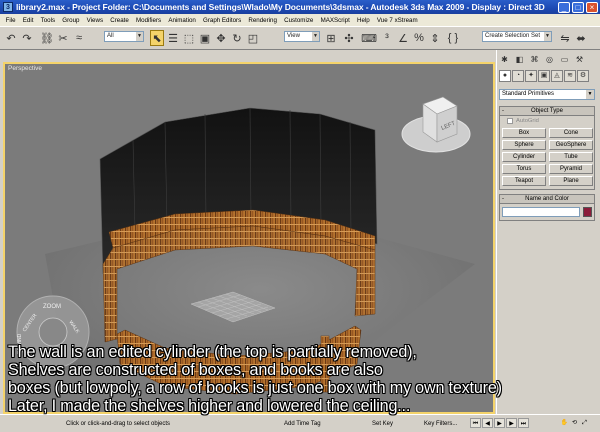 The height and width of the screenshot is (432, 600). I want to click on redo-icon: ↷, so click(27, 38).